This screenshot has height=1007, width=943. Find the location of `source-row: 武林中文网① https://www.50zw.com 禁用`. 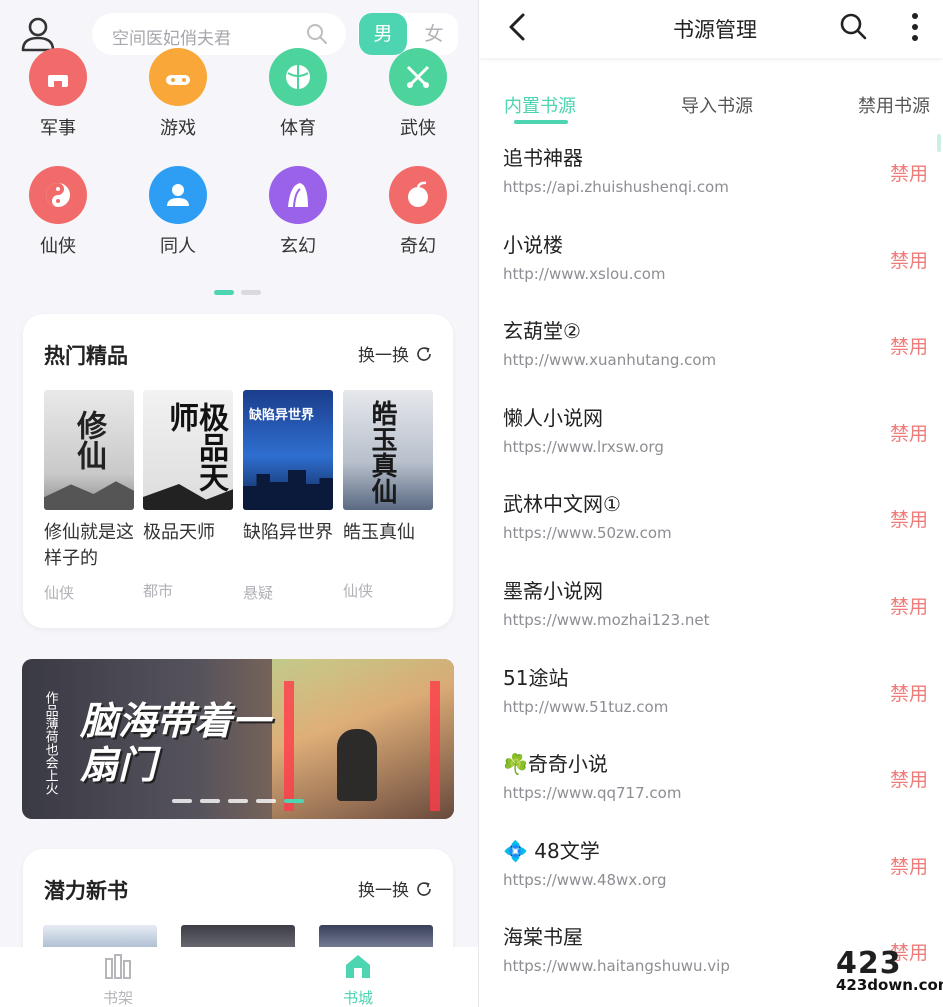

source-row: 武林中文网① https://www.50zw.com 禁用 is located at coordinates (711, 531).